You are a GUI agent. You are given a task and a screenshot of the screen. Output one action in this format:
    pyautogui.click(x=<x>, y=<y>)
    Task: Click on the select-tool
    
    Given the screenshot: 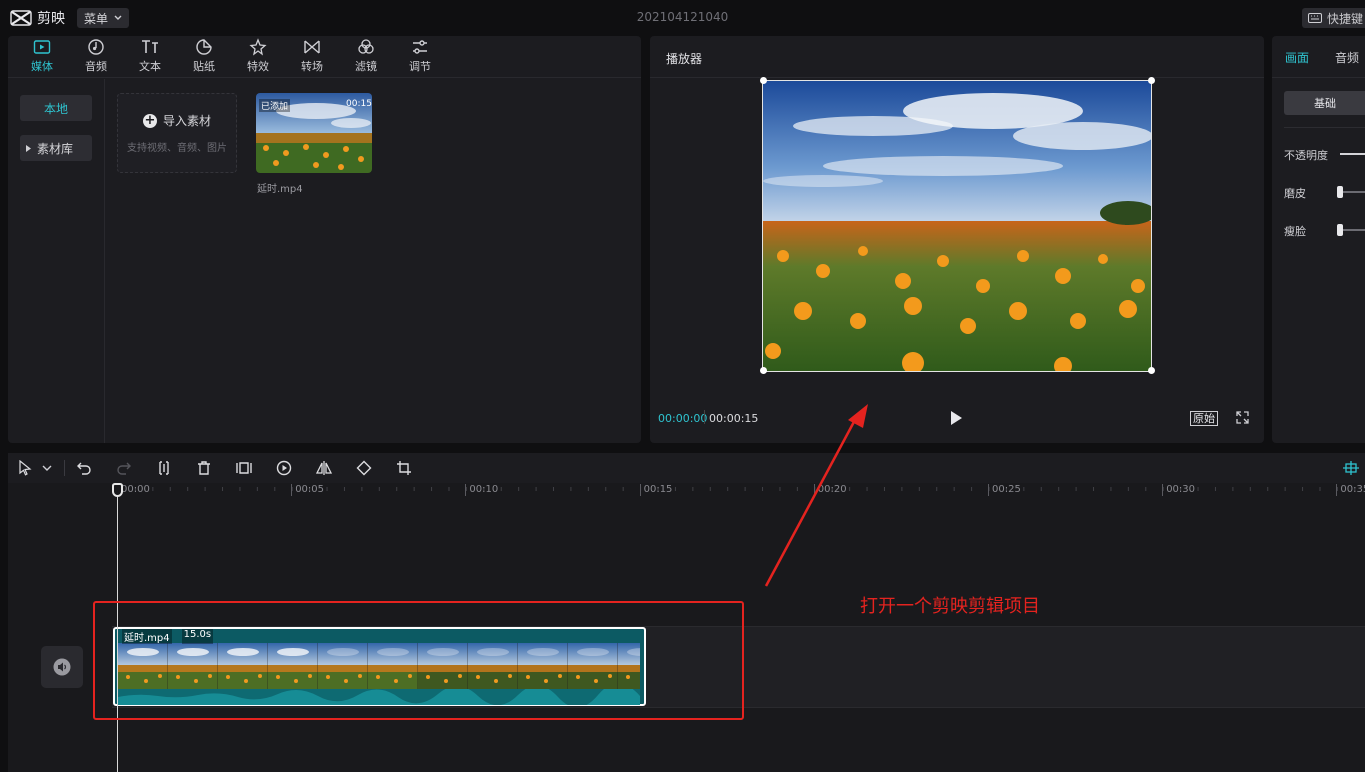 What is the action you would take?
    pyautogui.click(x=25, y=467)
    